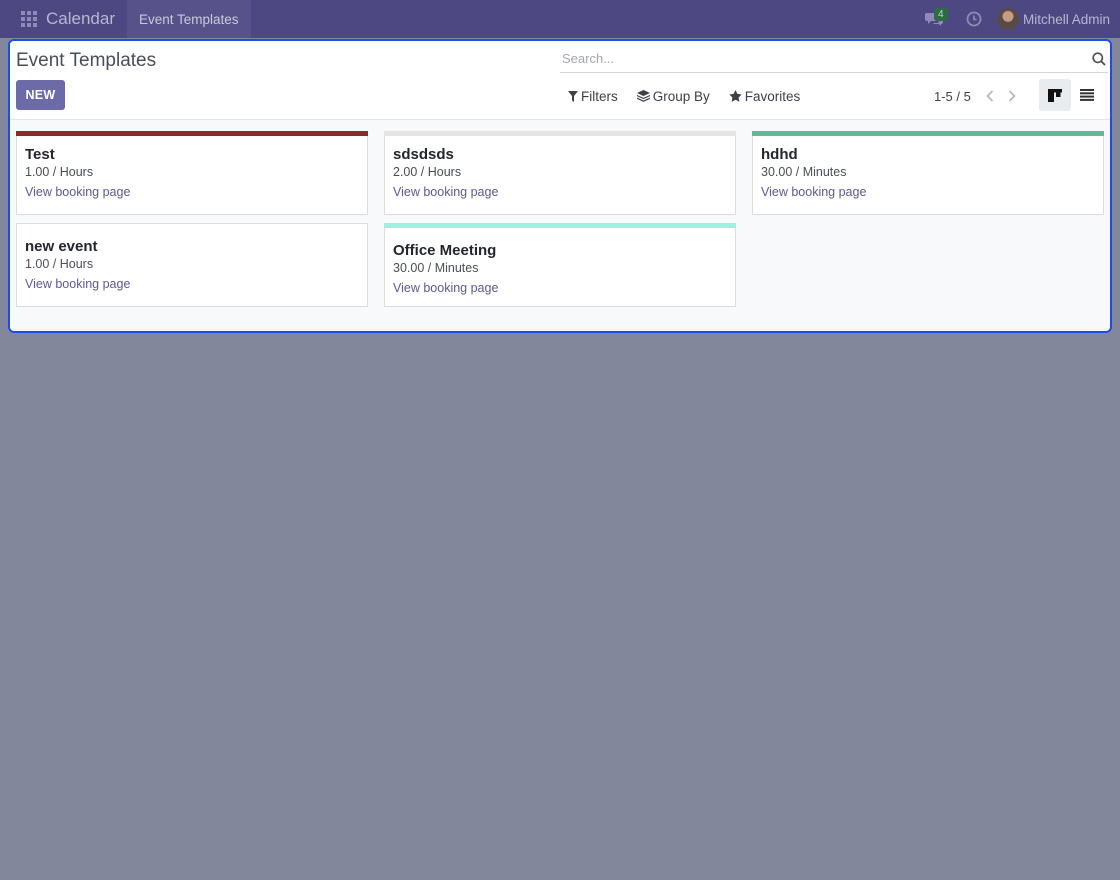  Describe the element at coordinates (192, 265) in the screenshot. I see `kanban-card: new event 1.00 / Hours View booking page` at that location.